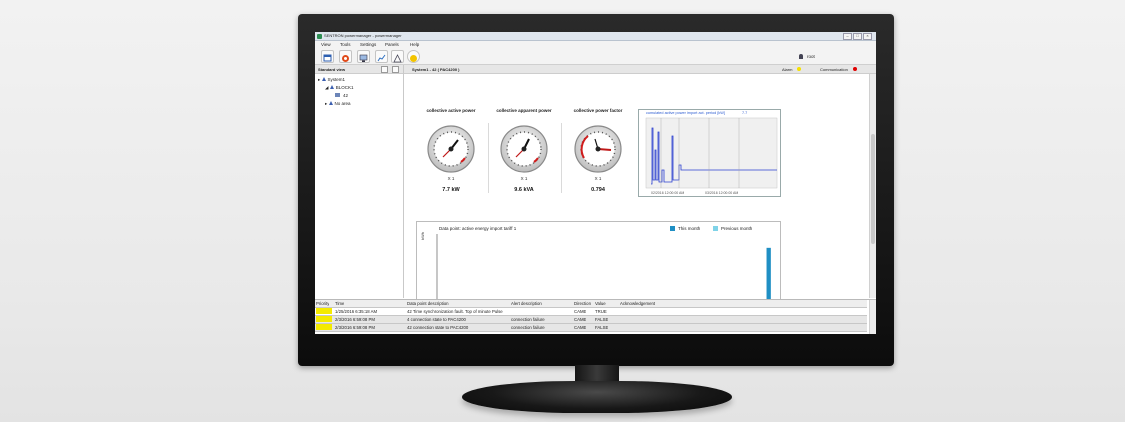 Image resolution: width=1125 pixels, height=422 pixels. What do you see at coordinates (363, 35) in the screenshot?
I see `window-title: SENTRON powermanager - powermanager` at bounding box center [363, 35].